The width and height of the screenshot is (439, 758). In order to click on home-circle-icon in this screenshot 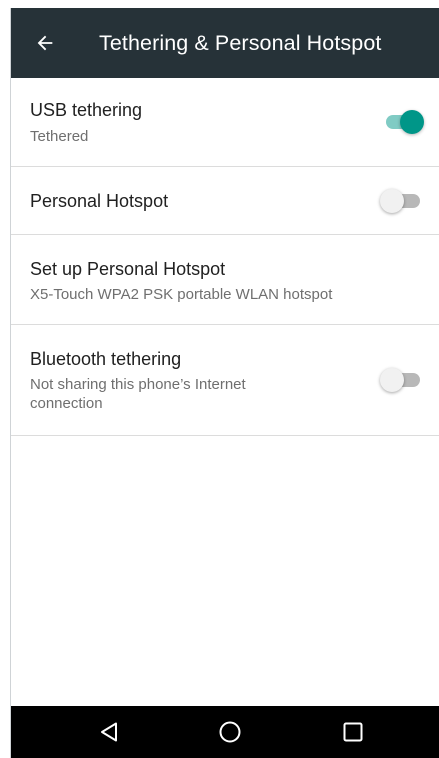, I will do `click(230, 732)`.